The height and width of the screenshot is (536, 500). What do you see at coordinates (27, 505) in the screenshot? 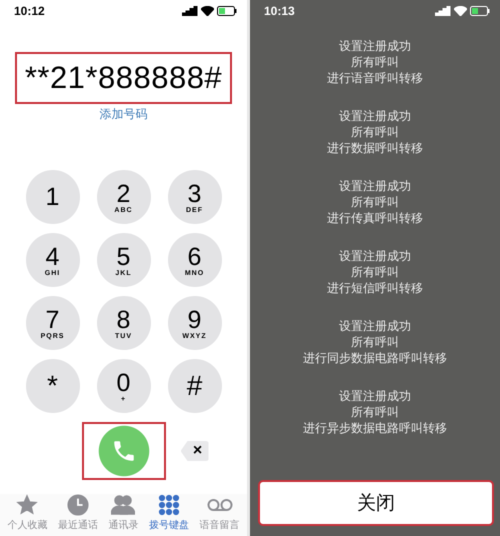
I see `star-icon` at bounding box center [27, 505].